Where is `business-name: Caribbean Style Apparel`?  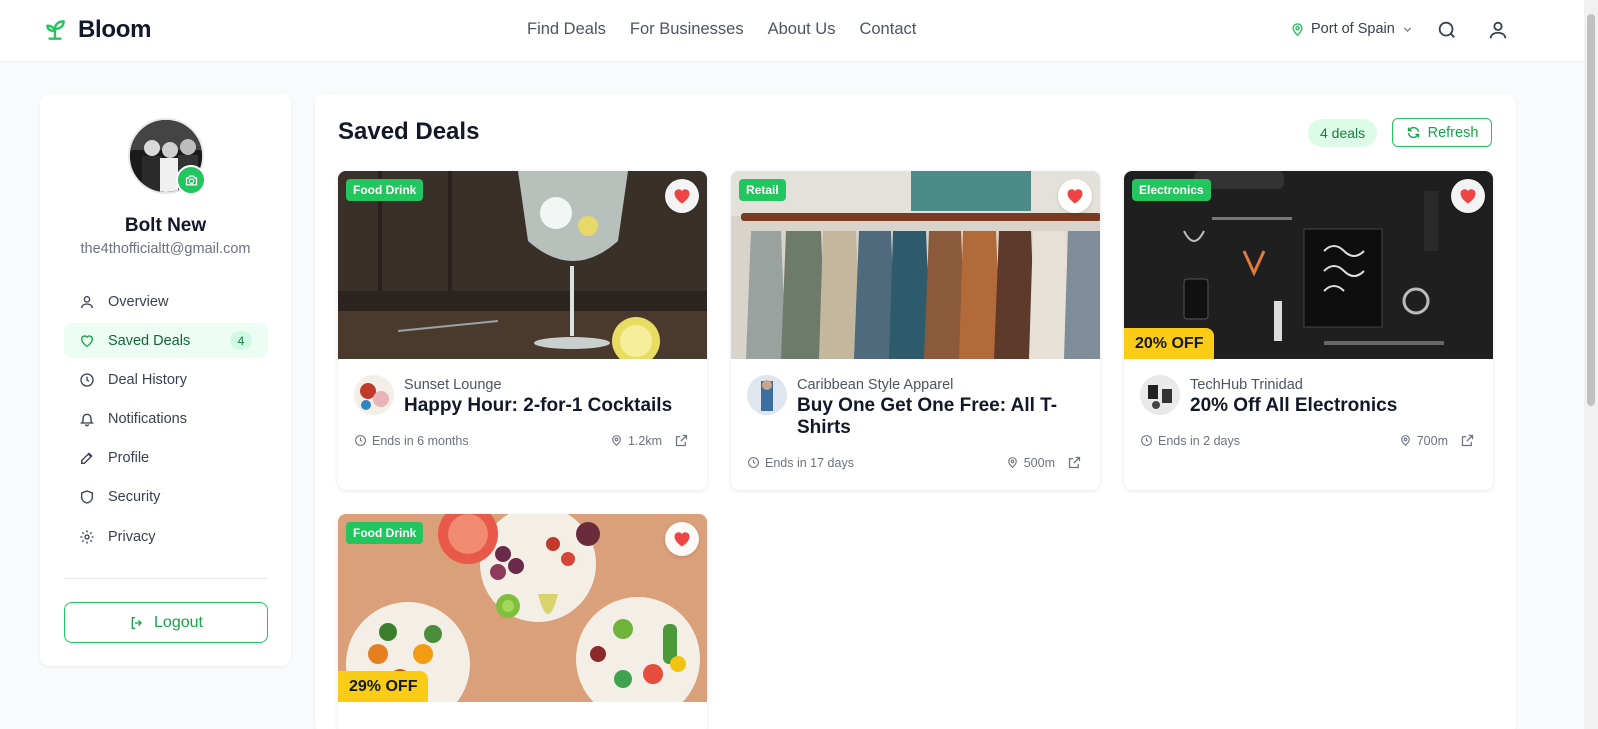
business-name: Caribbean Style Apparel is located at coordinates (875, 385).